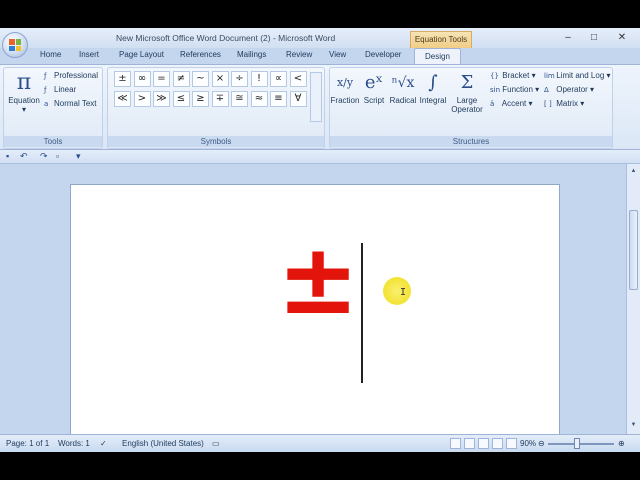 This screenshot has height=480, width=640. Describe the element at coordinates (564, 103) in the screenshot. I see `matrix-button: [ ] Matrix ▾` at that location.